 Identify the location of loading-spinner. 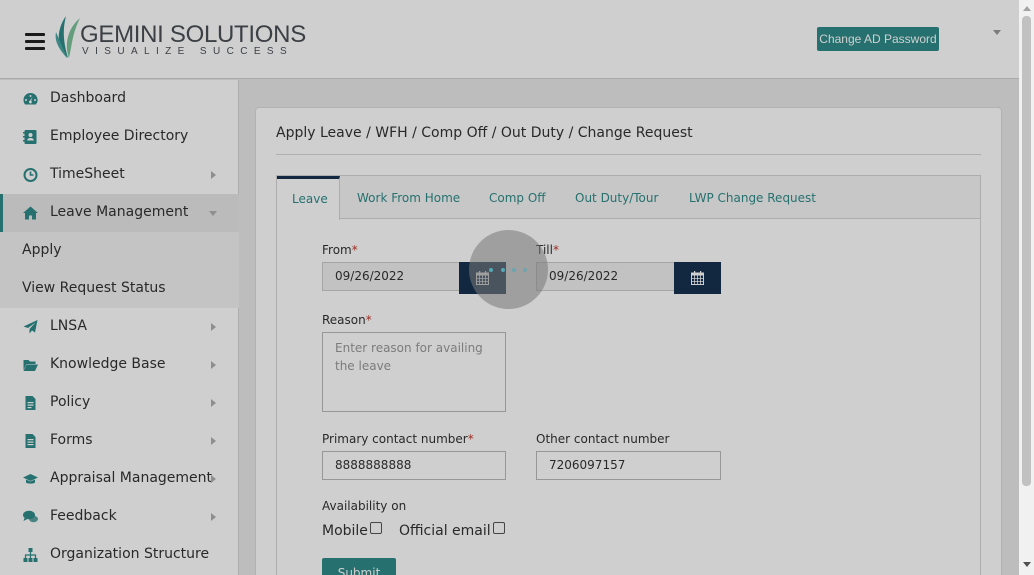
(508, 269).